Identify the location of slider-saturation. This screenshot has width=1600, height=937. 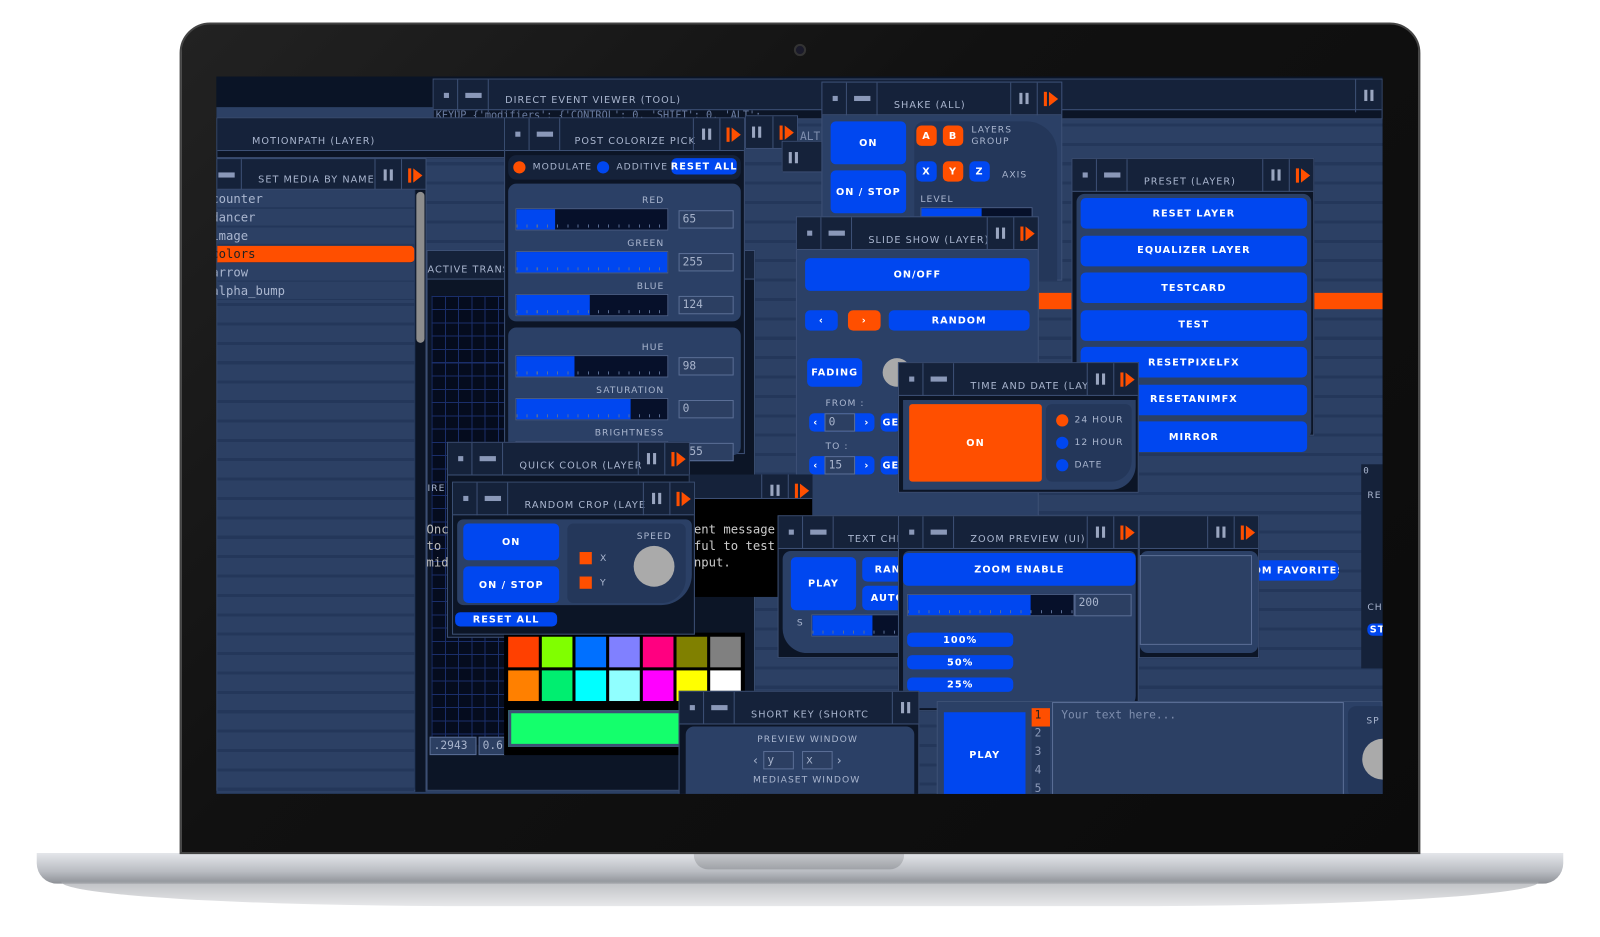
(592, 409).